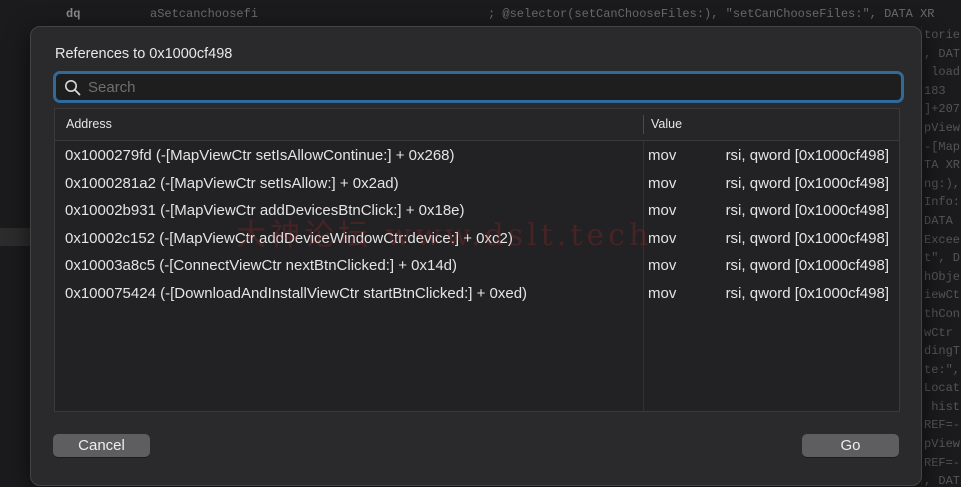  Describe the element at coordinates (477, 125) in the screenshot. I see `table-header: Address Value` at that location.